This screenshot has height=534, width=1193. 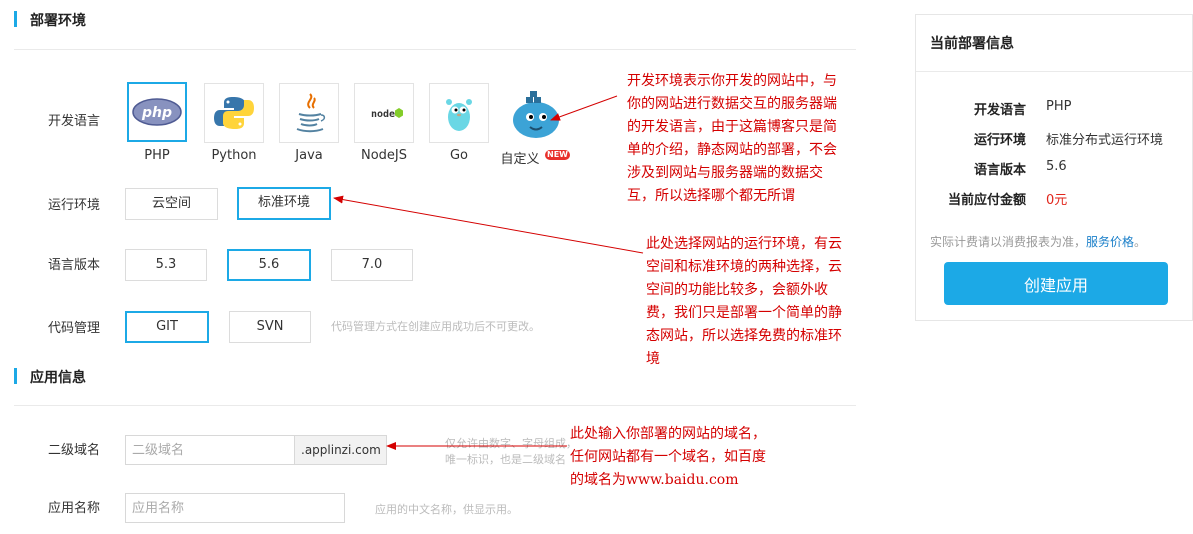 What do you see at coordinates (284, 203) in the screenshot?
I see `runtime-option-standard: 标准环境` at bounding box center [284, 203].